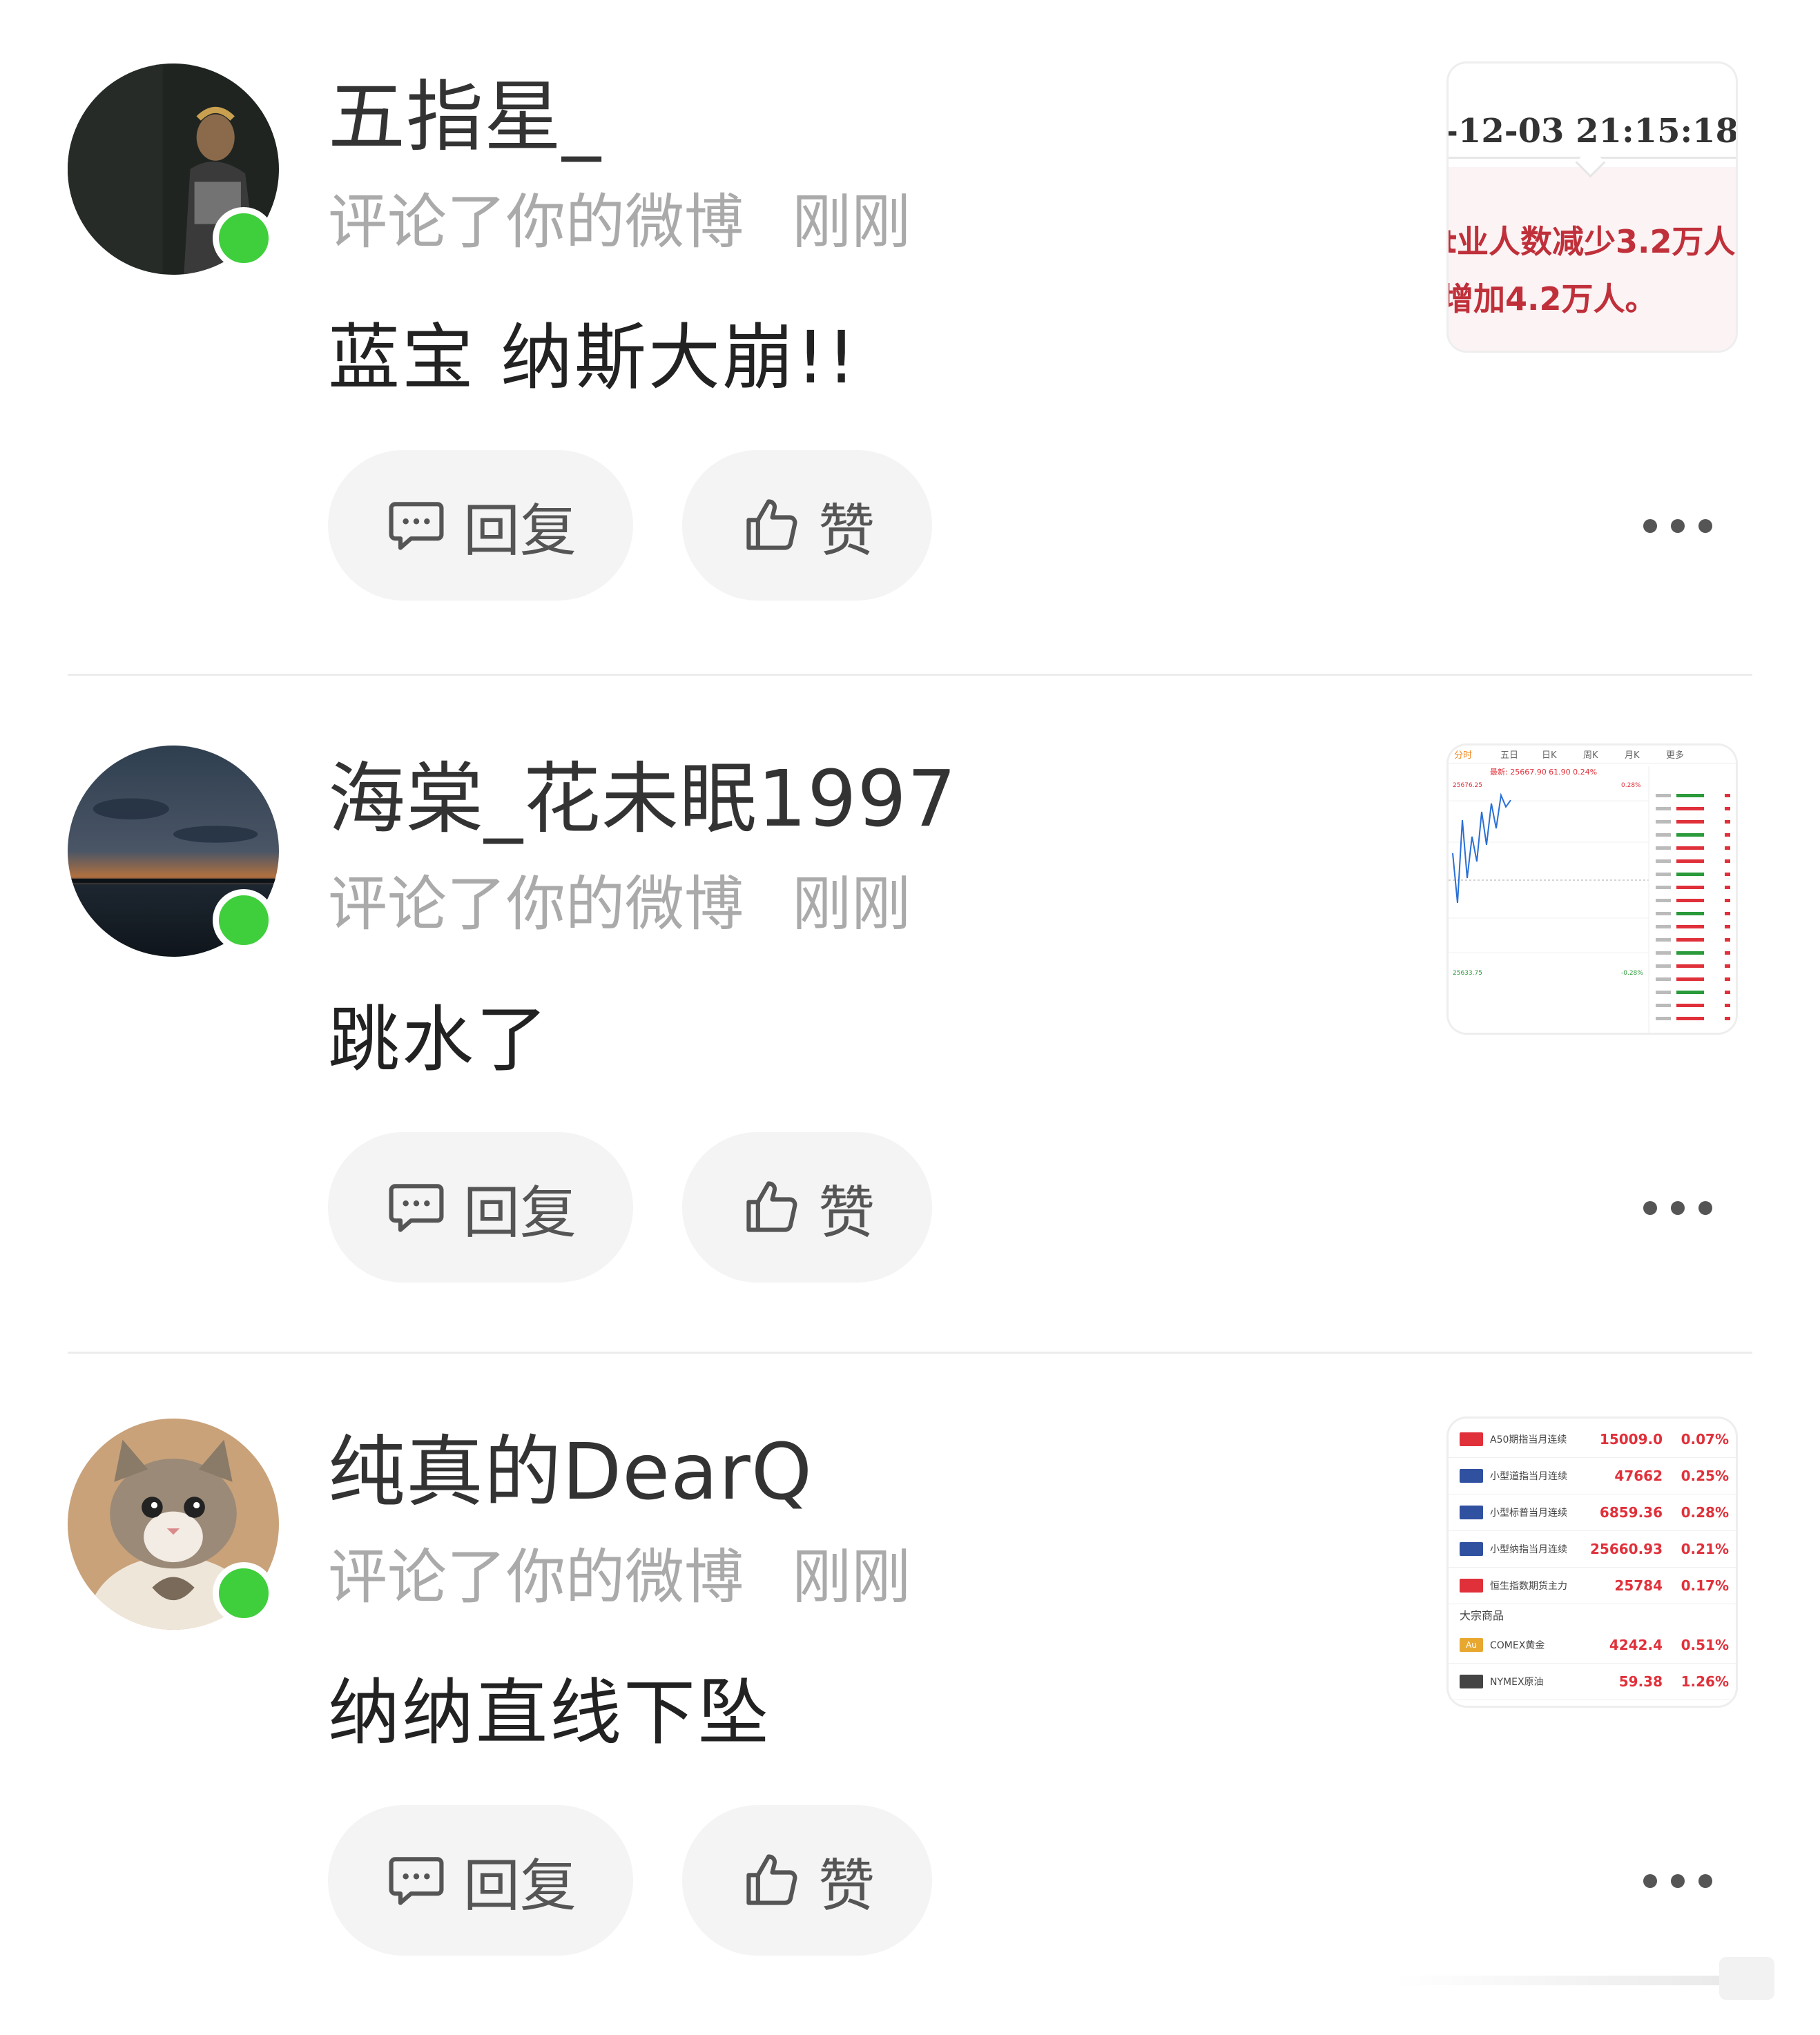 The width and height of the screenshot is (1820, 2035). What do you see at coordinates (910, 675) in the screenshot?
I see `divider` at bounding box center [910, 675].